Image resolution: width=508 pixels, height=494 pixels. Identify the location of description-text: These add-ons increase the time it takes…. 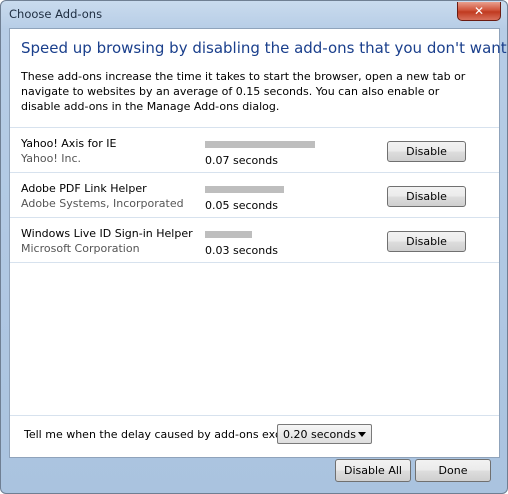
(243, 91).